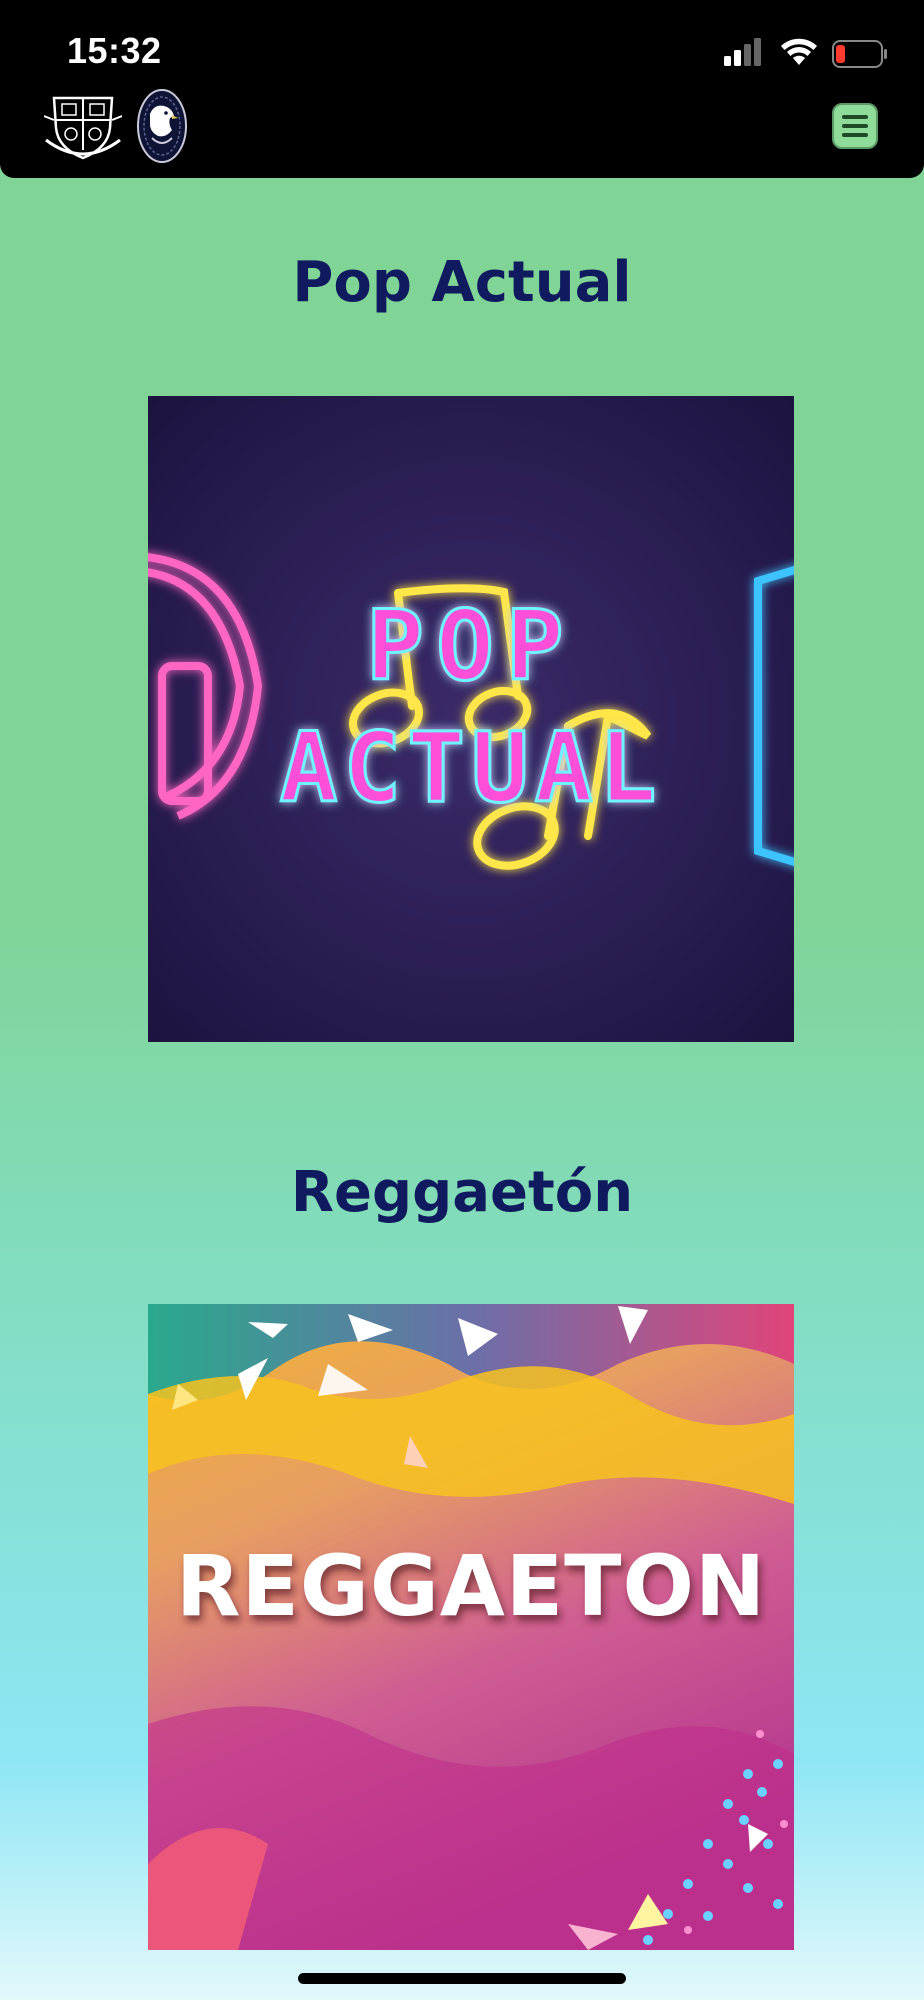 Image resolution: width=924 pixels, height=2000 pixels. Describe the element at coordinates (799, 51) in the screenshot. I see `wifi-icon` at that location.